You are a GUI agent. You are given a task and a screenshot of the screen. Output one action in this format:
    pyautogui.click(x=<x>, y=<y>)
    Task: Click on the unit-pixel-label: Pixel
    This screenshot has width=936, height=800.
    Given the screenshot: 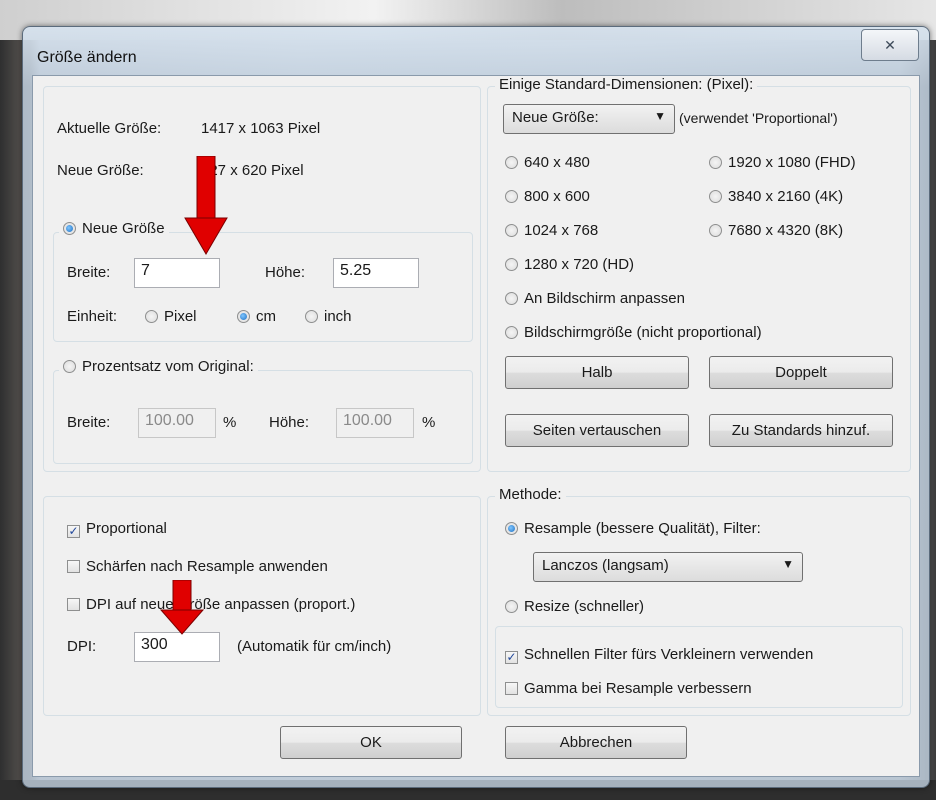 What is the action you would take?
    pyautogui.click(x=180, y=316)
    